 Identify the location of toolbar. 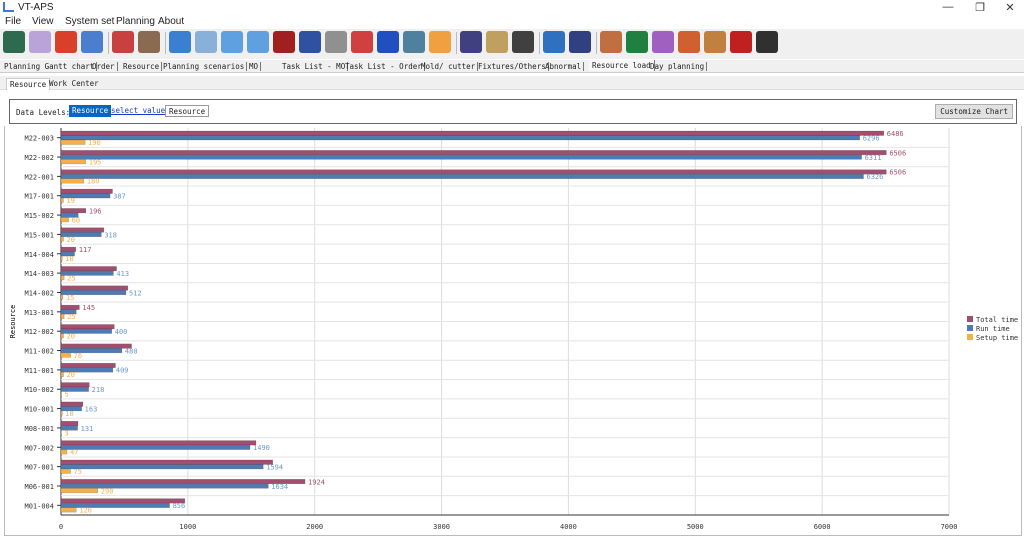
(512, 44).